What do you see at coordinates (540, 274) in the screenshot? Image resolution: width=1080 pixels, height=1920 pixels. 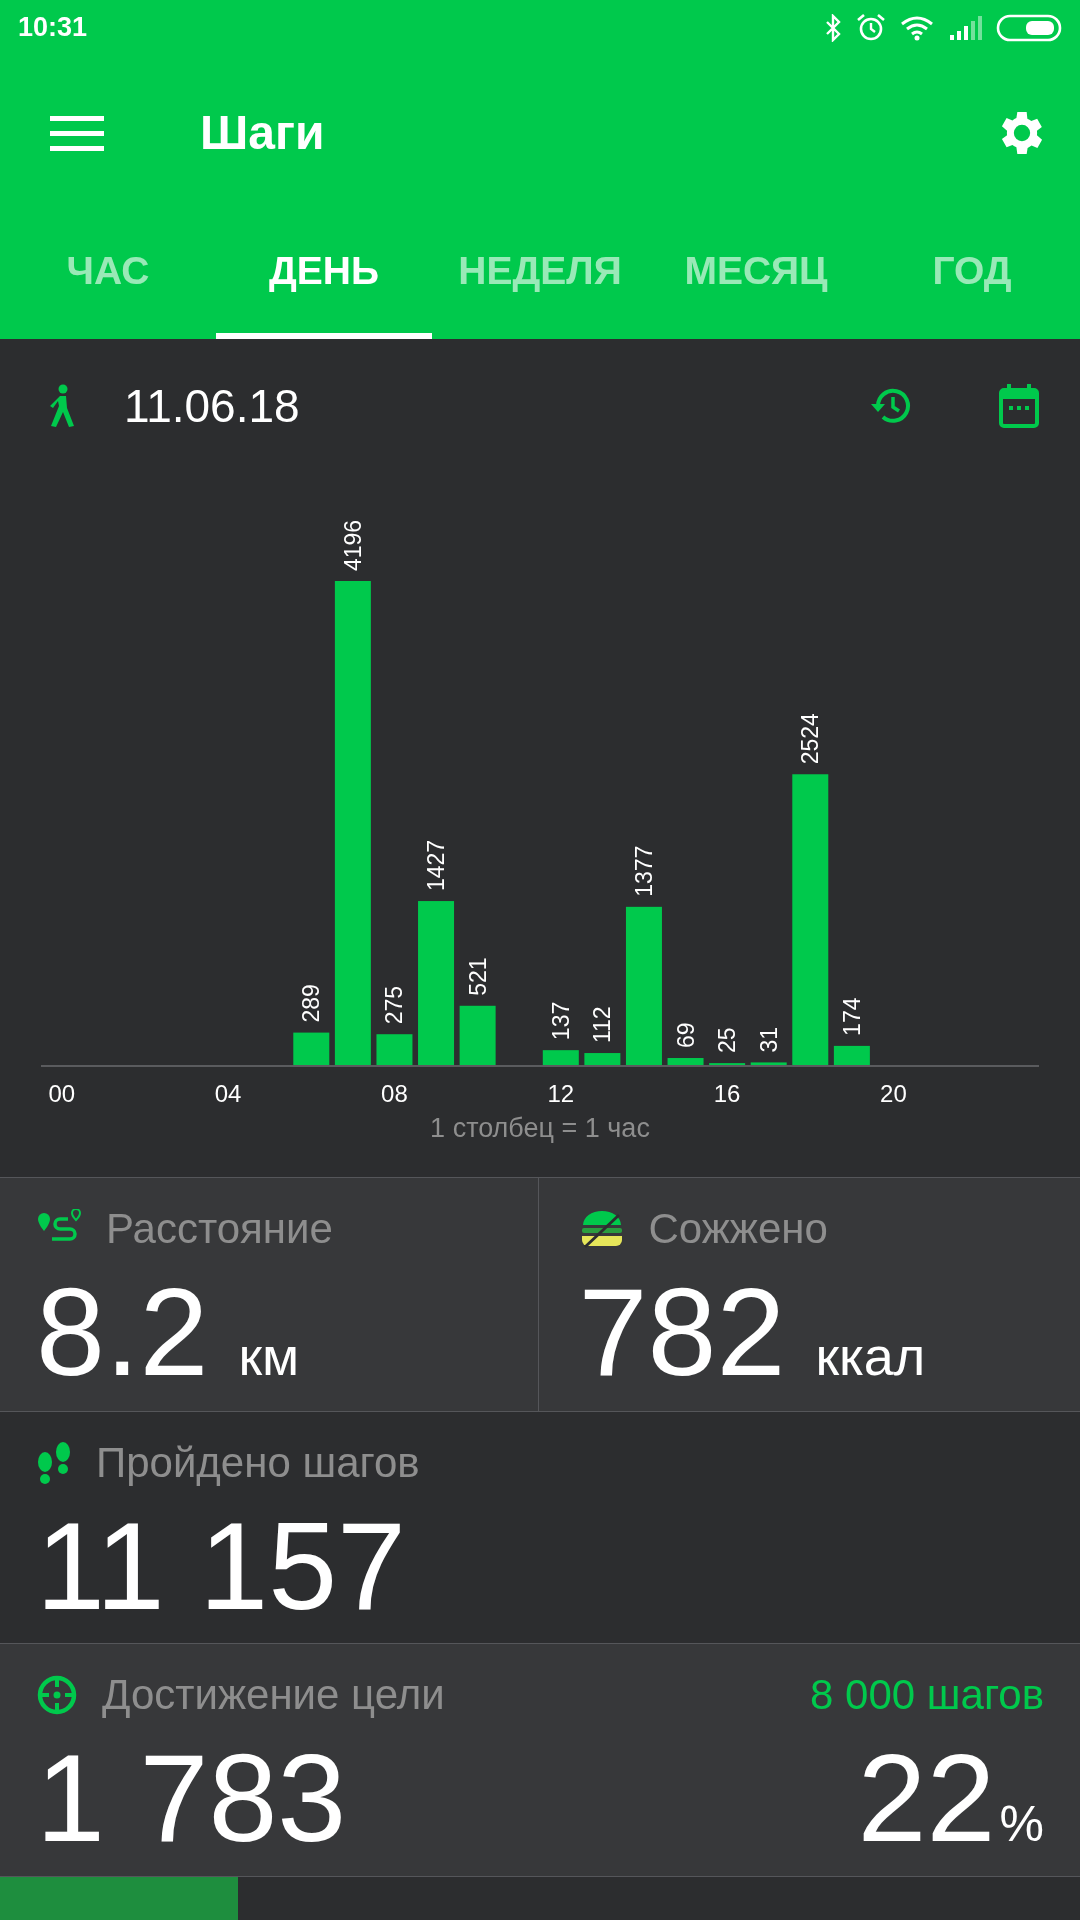 I see `period-tab: НЕДЕЛЯ` at bounding box center [540, 274].